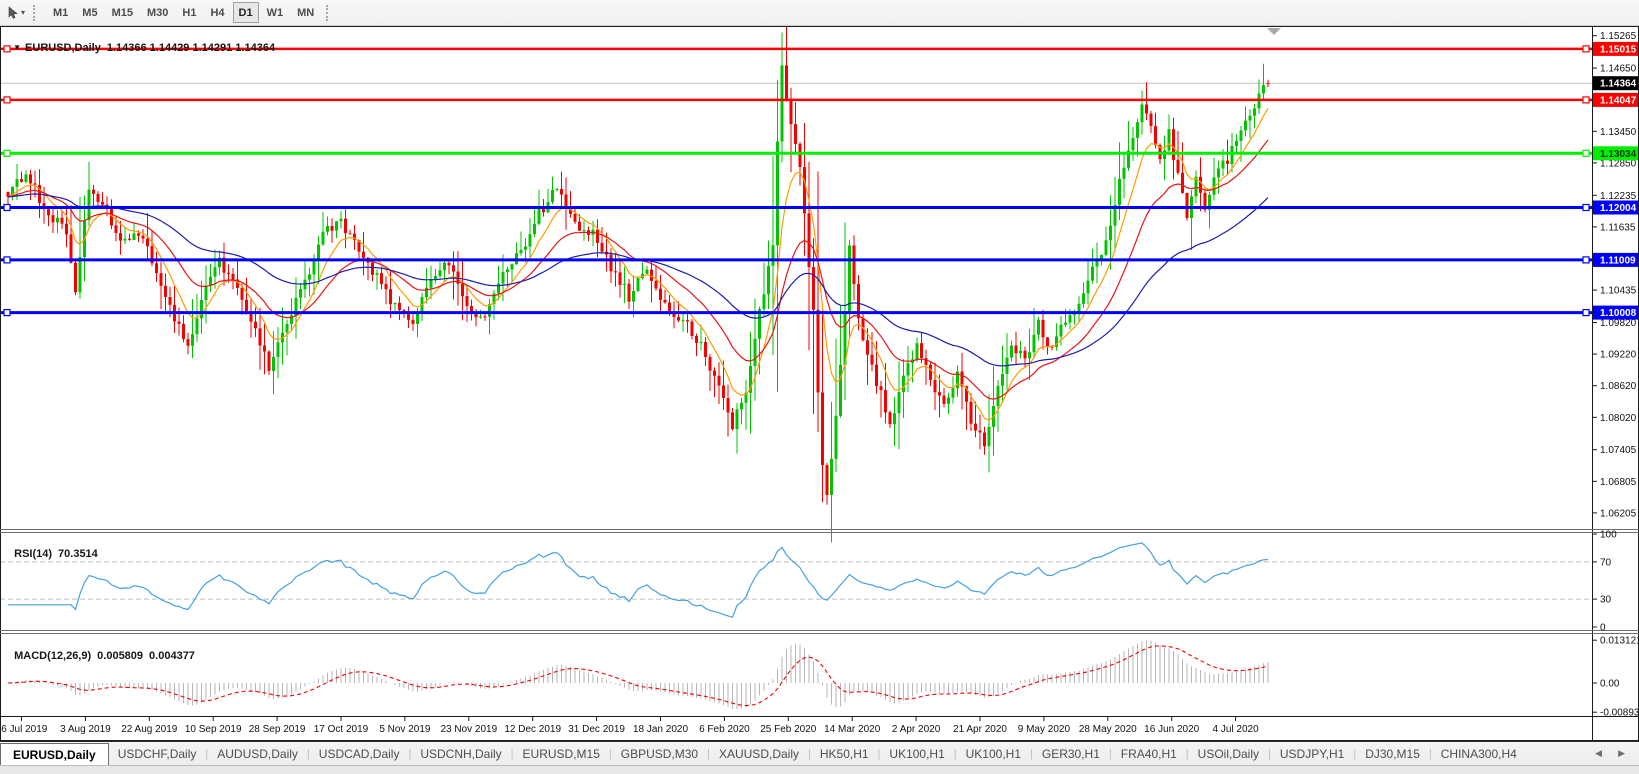  What do you see at coordinates (1618, 84) in the screenshot?
I see `svg-text: 1.14364` at bounding box center [1618, 84].